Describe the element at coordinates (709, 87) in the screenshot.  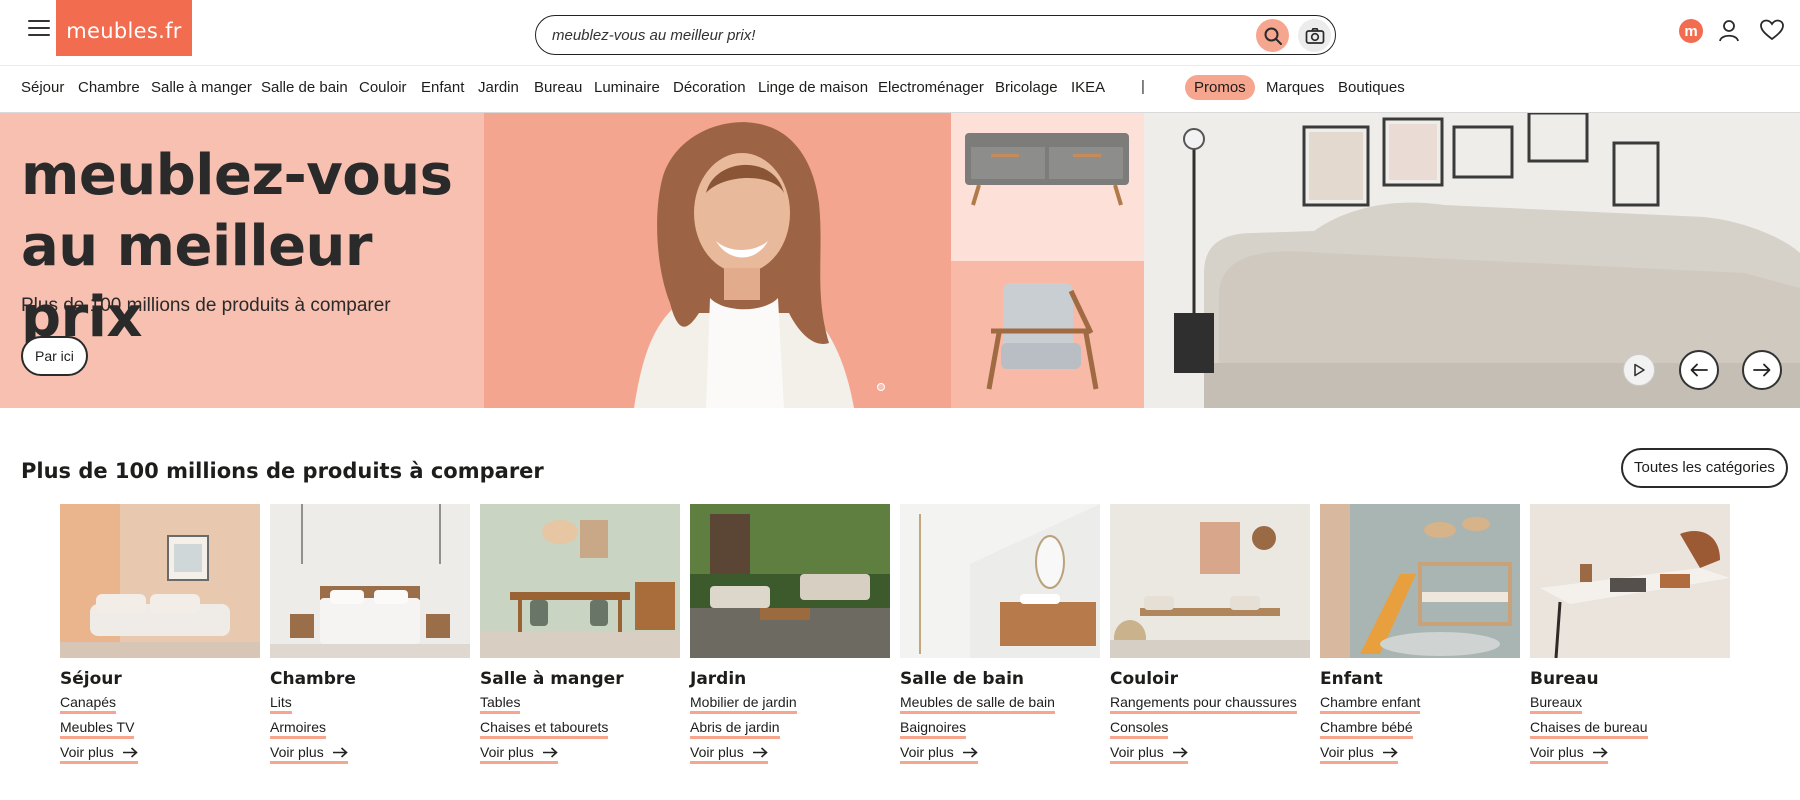
I see `nav-item-decoration: Décoration` at that location.